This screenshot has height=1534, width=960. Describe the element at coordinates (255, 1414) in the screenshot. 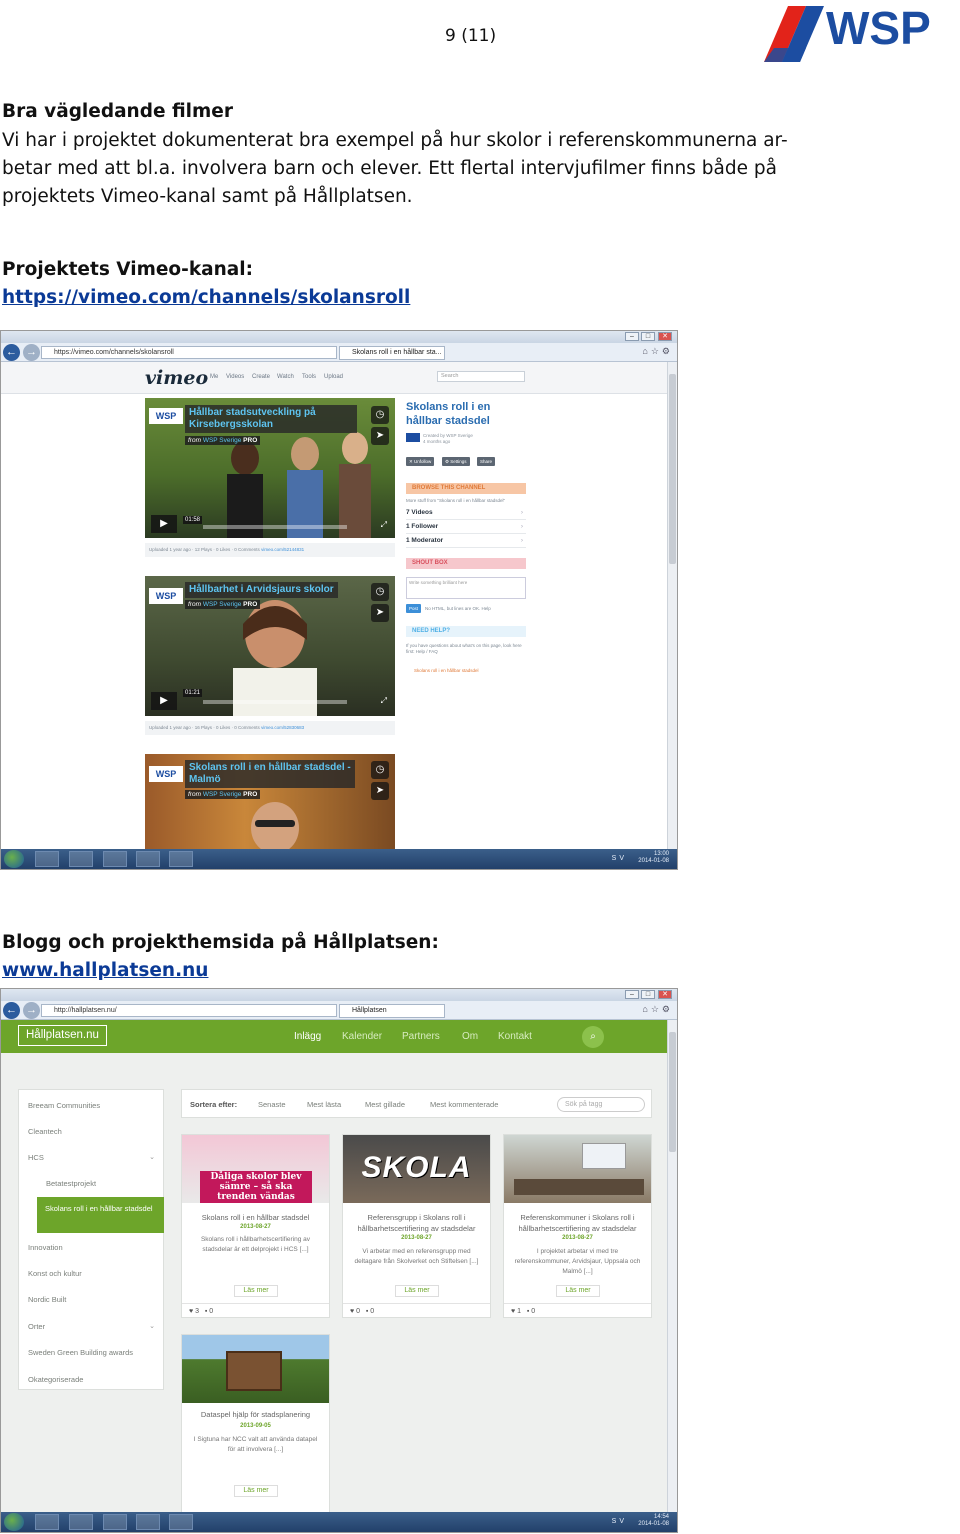

I see `post-title: Dataspel hjälp för stadsplanering` at that location.